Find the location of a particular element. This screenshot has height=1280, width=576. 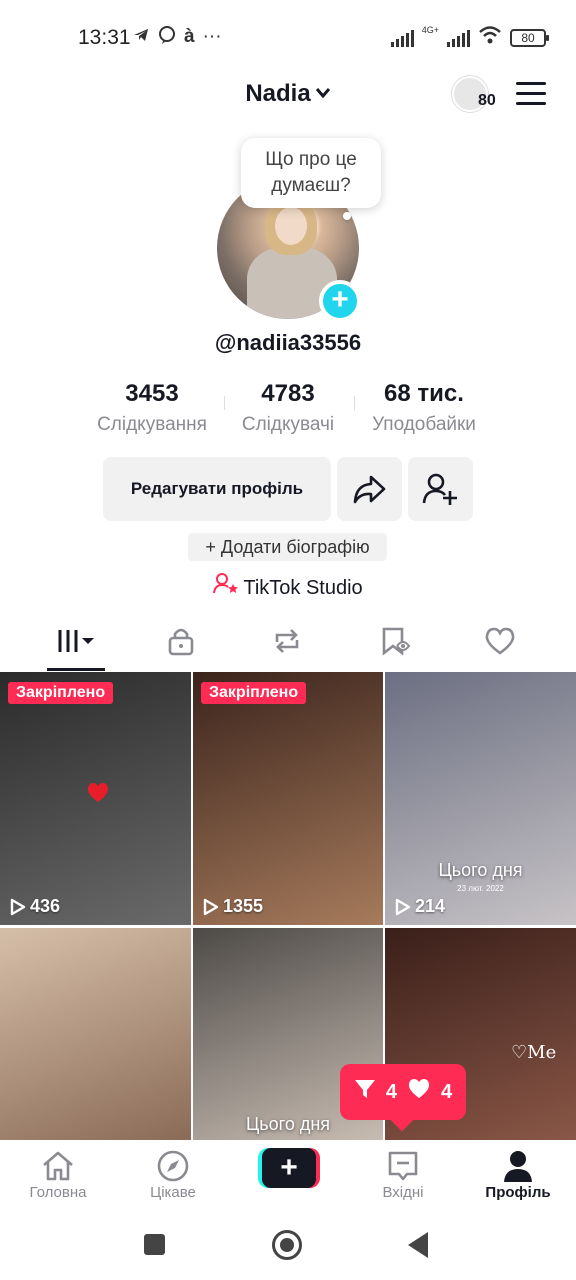

more-icon: ··· is located at coordinates (212, 36).